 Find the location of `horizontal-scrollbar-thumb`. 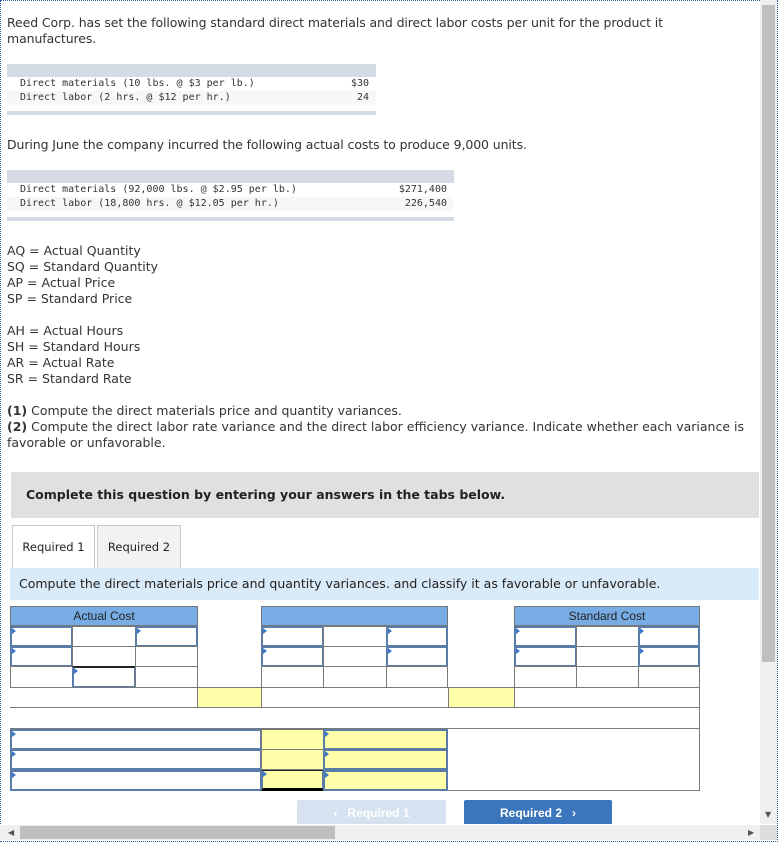

horizontal-scrollbar-thumb is located at coordinates (177, 832).